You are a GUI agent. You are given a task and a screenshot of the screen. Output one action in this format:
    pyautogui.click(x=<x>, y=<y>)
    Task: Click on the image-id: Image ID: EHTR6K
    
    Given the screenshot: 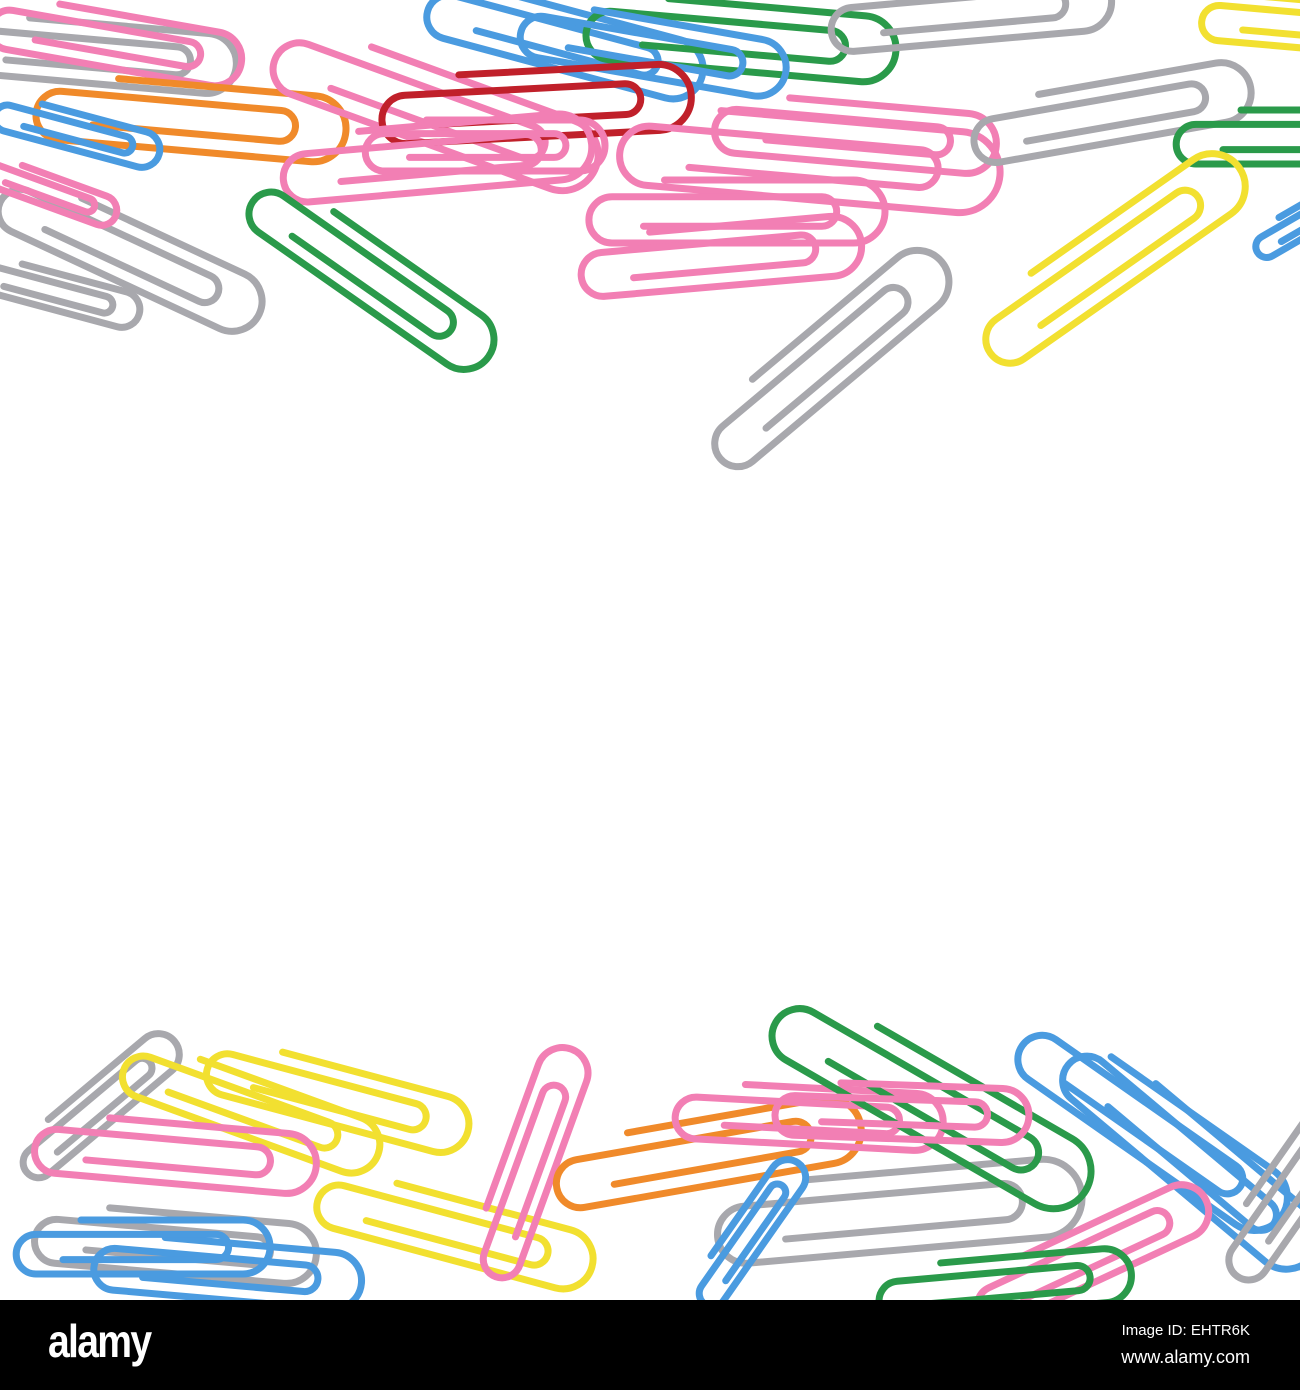 What is the action you would take?
    pyautogui.click(x=1185, y=1330)
    